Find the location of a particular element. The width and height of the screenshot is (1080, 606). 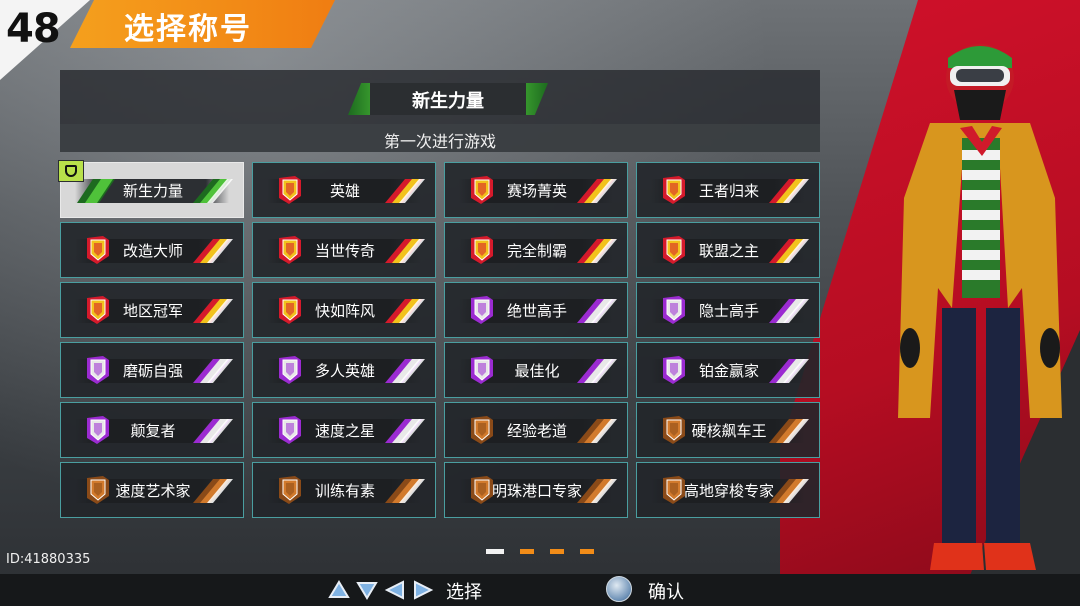

title-tile: 速度艺术家 is located at coordinates (152, 490).